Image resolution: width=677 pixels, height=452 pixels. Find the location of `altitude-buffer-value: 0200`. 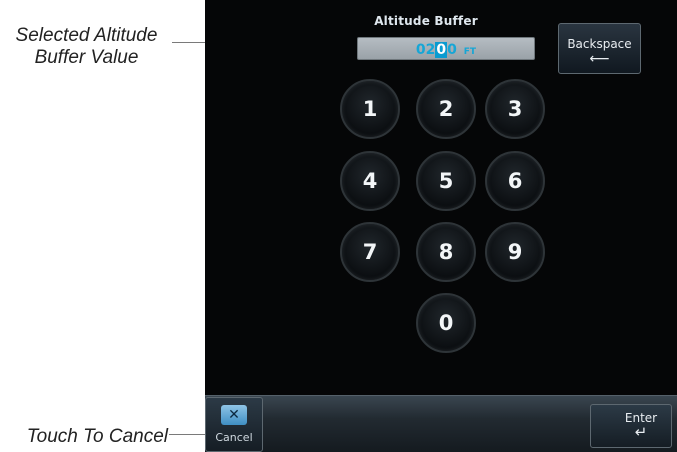

altitude-buffer-value: 0200 is located at coordinates (436, 50).